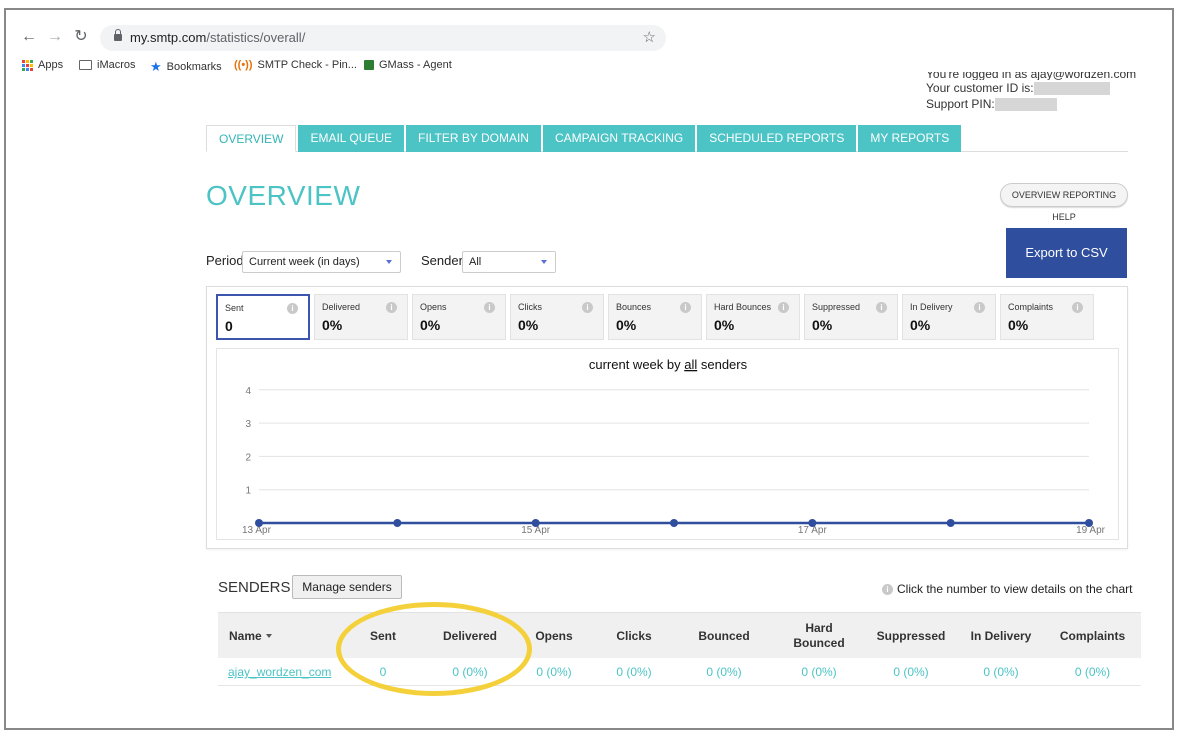 The height and width of the screenshot is (742, 1182). Describe the element at coordinates (186, 67) in the screenshot. I see `bookmark-bookmarks: ★ Bookmarks` at that location.